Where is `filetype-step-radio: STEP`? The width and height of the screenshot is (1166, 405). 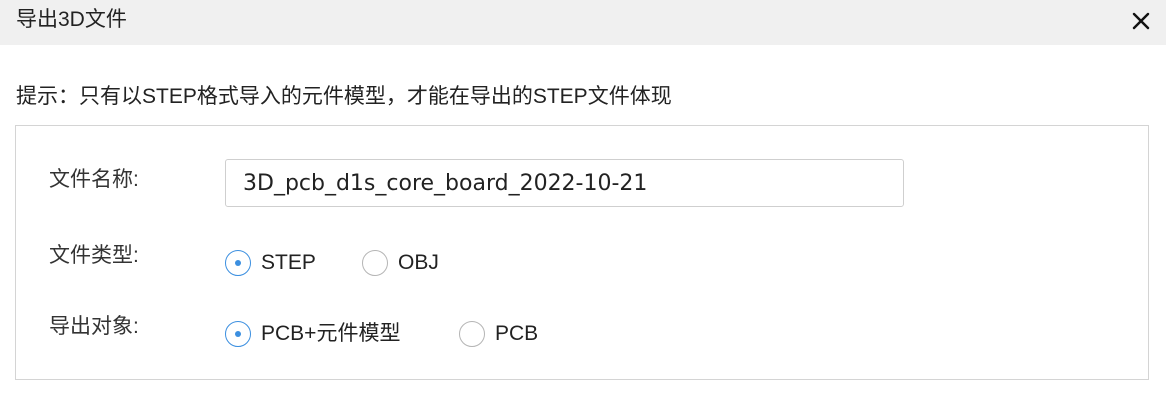 filetype-step-radio: STEP is located at coordinates (270, 263).